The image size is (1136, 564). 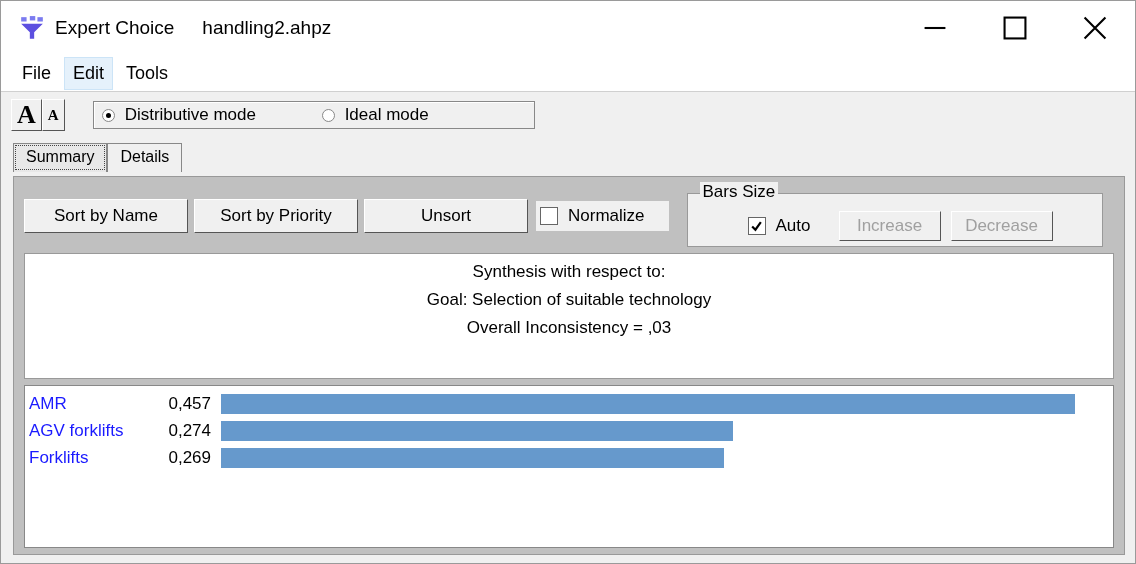 What do you see at coordinates (189, 457) in the screenshot?
I see `priority-value: 0,269` at bounding box center [189, 457].